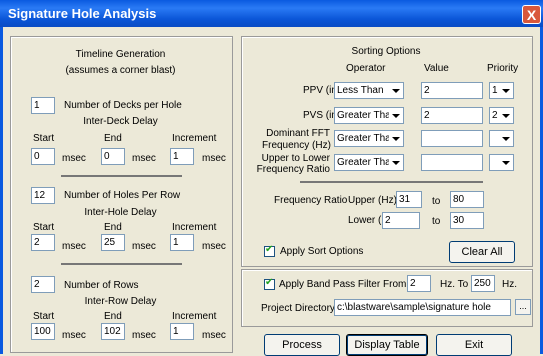 Image resolution: width=543 pixels, height=356 pixels. Describe the element at coordinates (366, 68) in the screenshot. I see `operator-column-header: Operator` at that location.